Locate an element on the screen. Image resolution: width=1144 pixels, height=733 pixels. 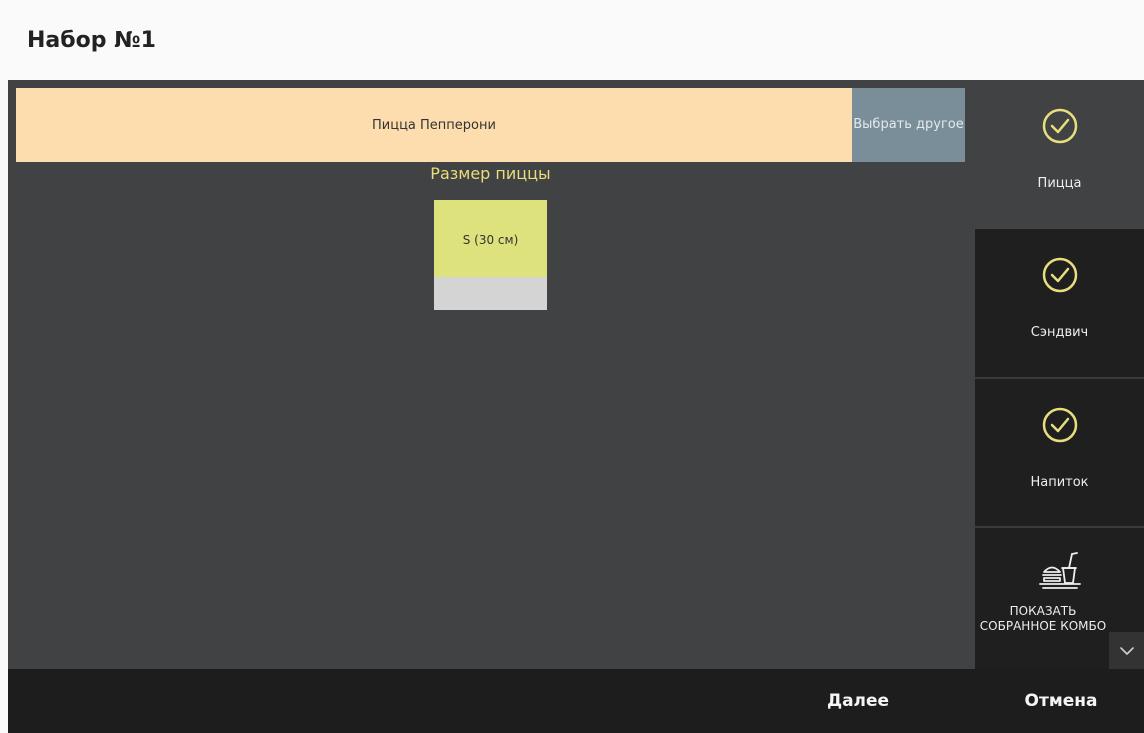
size-option-label-area: S (30 см) is located at coordinates (490, 238).